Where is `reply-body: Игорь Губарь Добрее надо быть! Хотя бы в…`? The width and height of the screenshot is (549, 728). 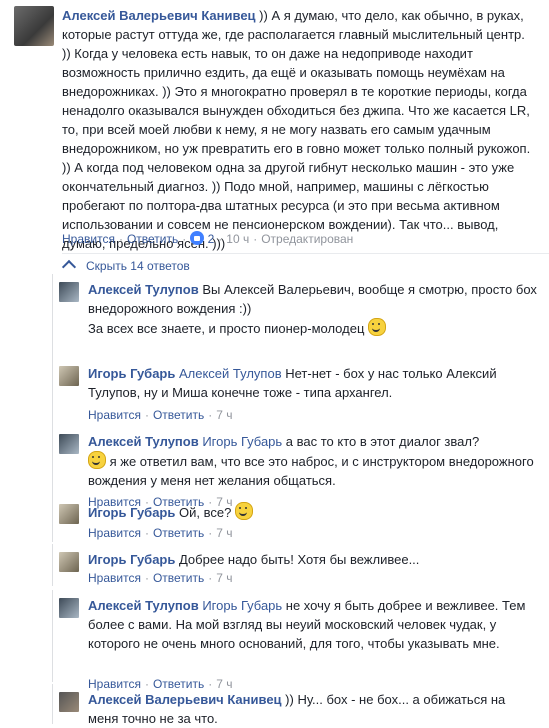
reply-body: Игорь Губарь Добрее надо быть! Хотя бы в… is located at coordinates (313, 559).